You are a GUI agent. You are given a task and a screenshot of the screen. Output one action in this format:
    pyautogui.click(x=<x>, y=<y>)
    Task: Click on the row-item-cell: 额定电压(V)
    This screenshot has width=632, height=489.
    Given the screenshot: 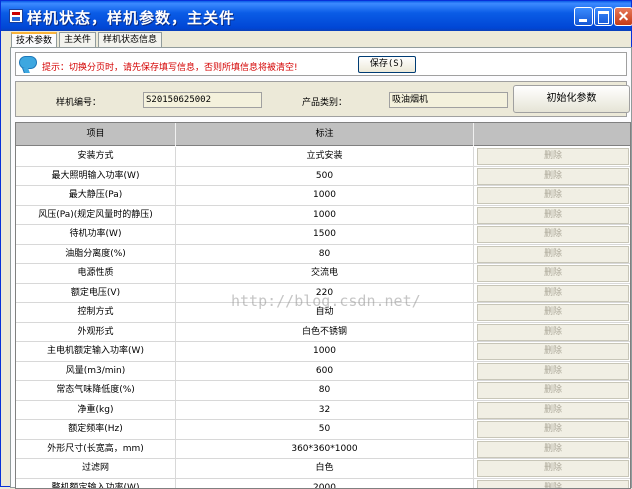 What is the action you would take?
    pyautogui.click(x=96, y=293)
    